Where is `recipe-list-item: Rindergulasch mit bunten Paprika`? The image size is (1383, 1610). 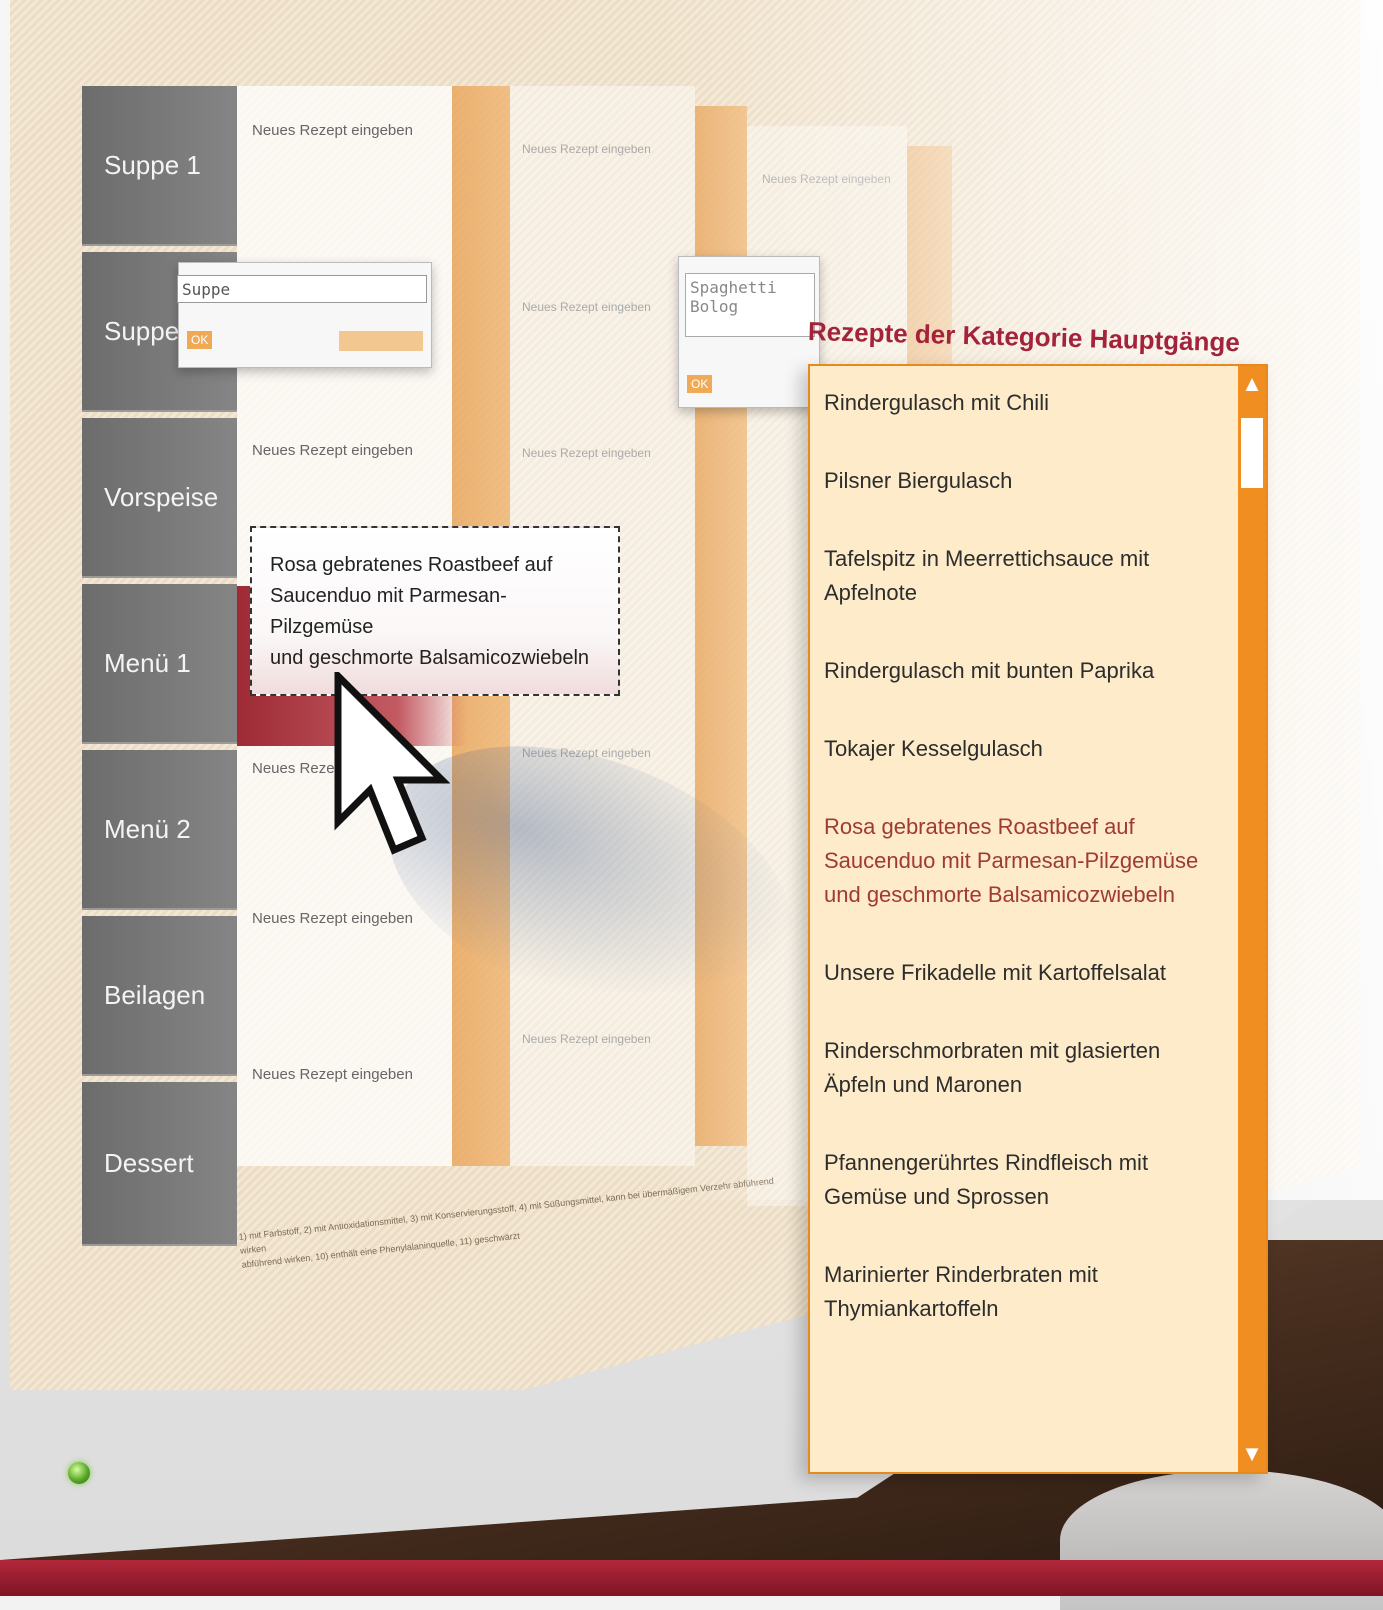
recipe-list-item: Rindergulasch mit bunten Paprika is located at coordinates (1024, 671).